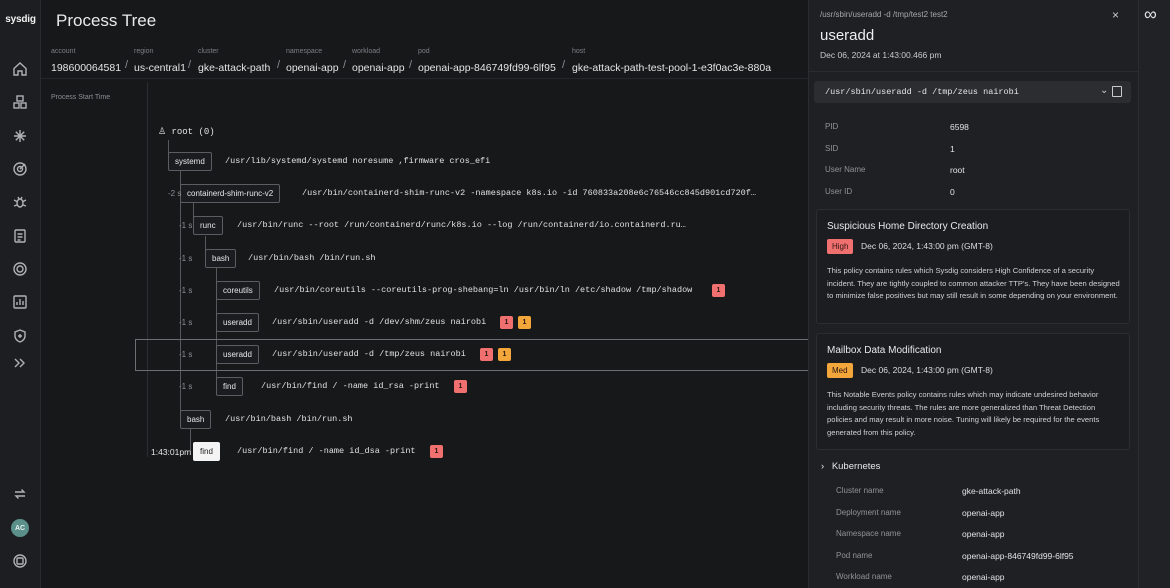  I want to click on detail-key: SID, so click(832, 148).